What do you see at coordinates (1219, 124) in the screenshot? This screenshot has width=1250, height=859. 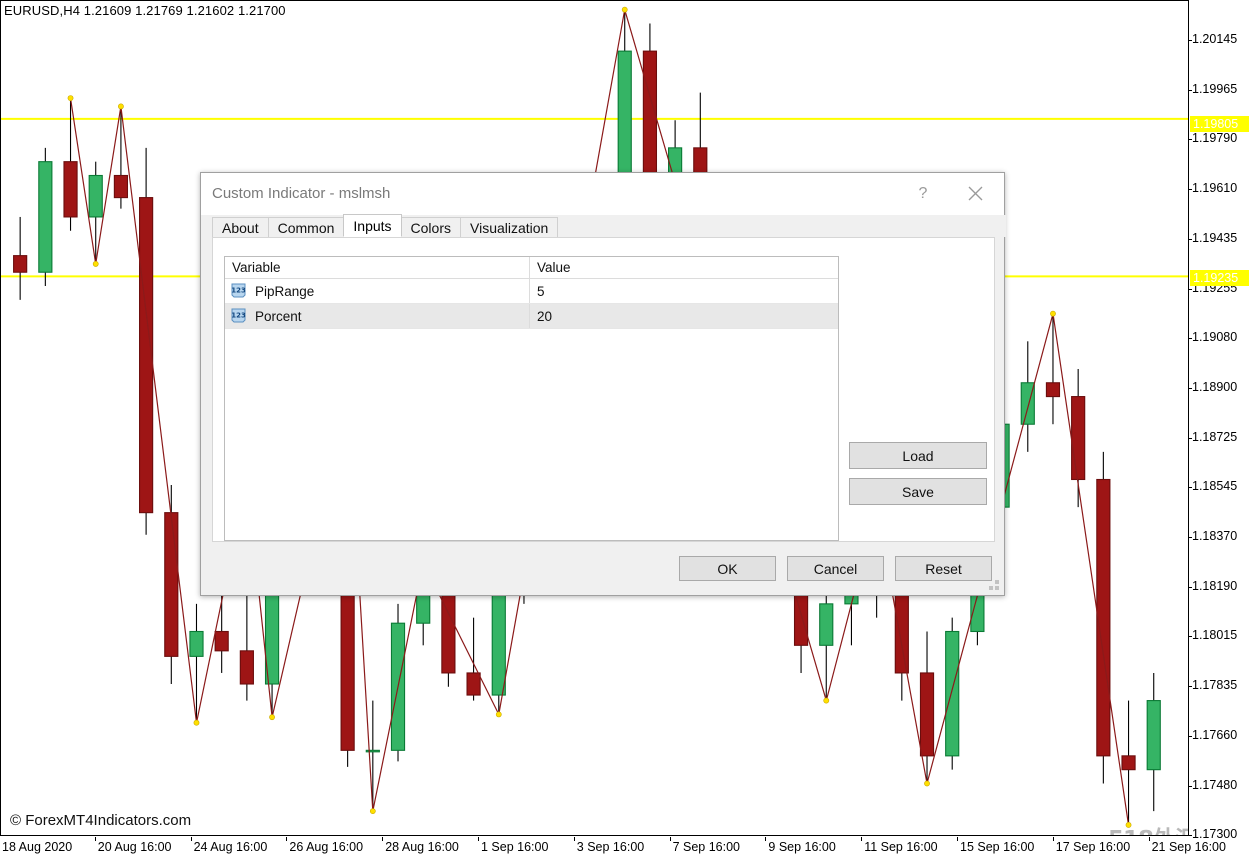 I see `price-level-highlight: 1.19805` at bounding box center [1219, 124].